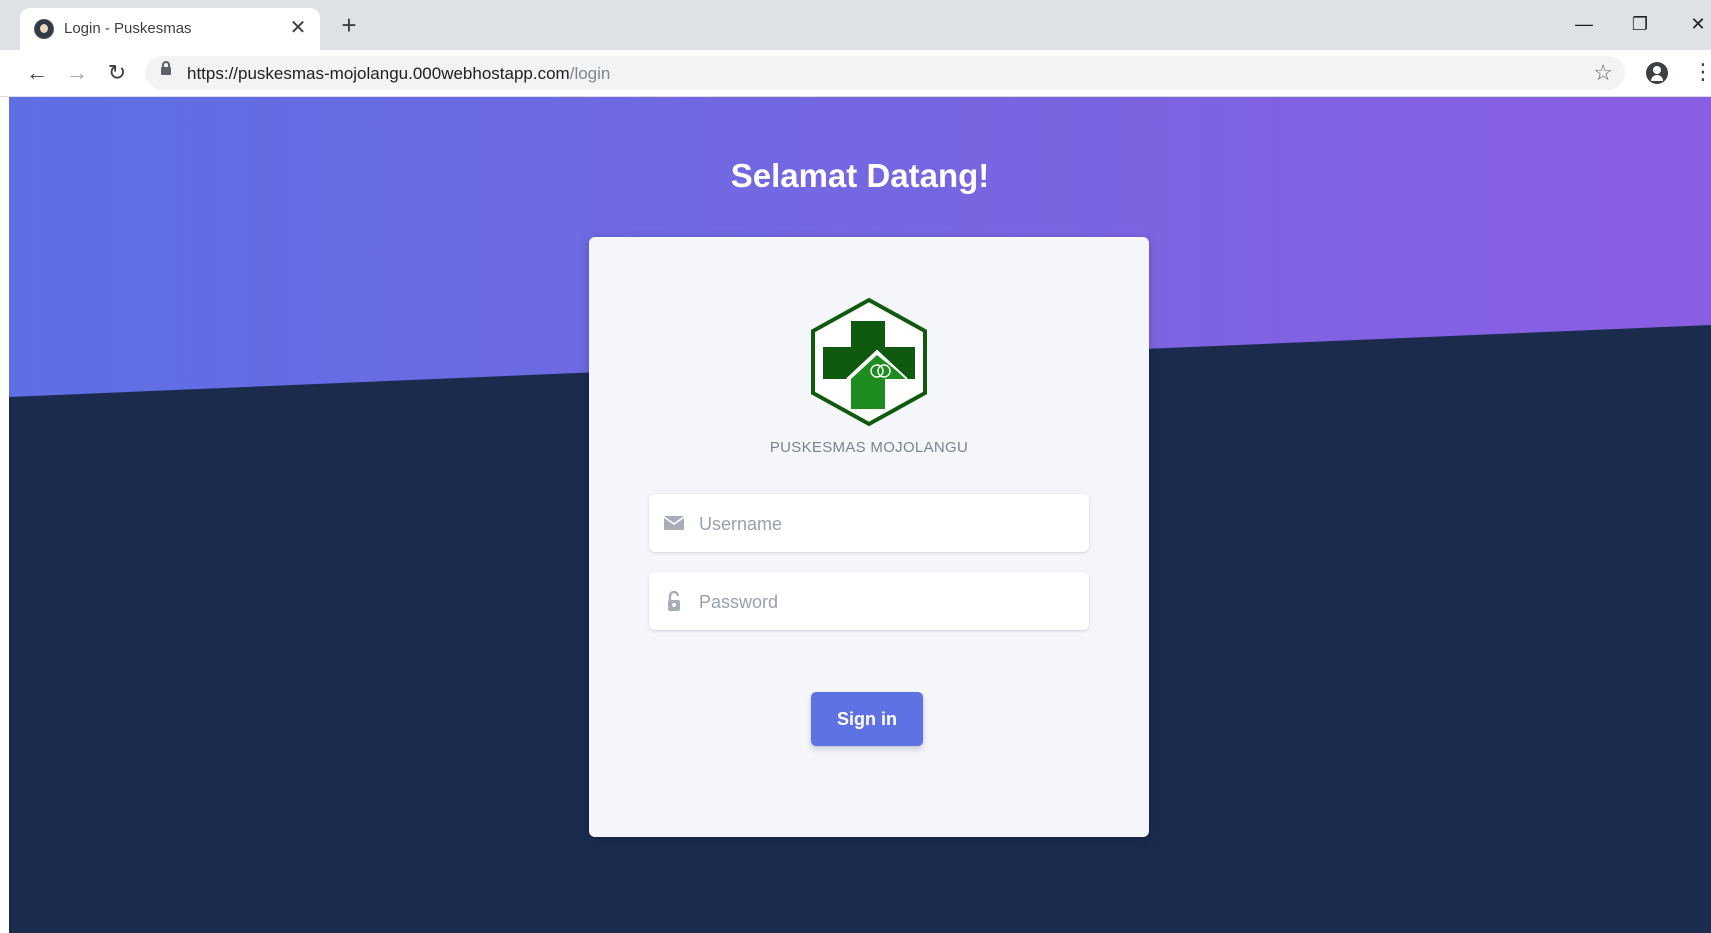  What do you see at coordinates (166, 68) in the screenshot?
I see `lock-icon` at bounding box center [166, 68].